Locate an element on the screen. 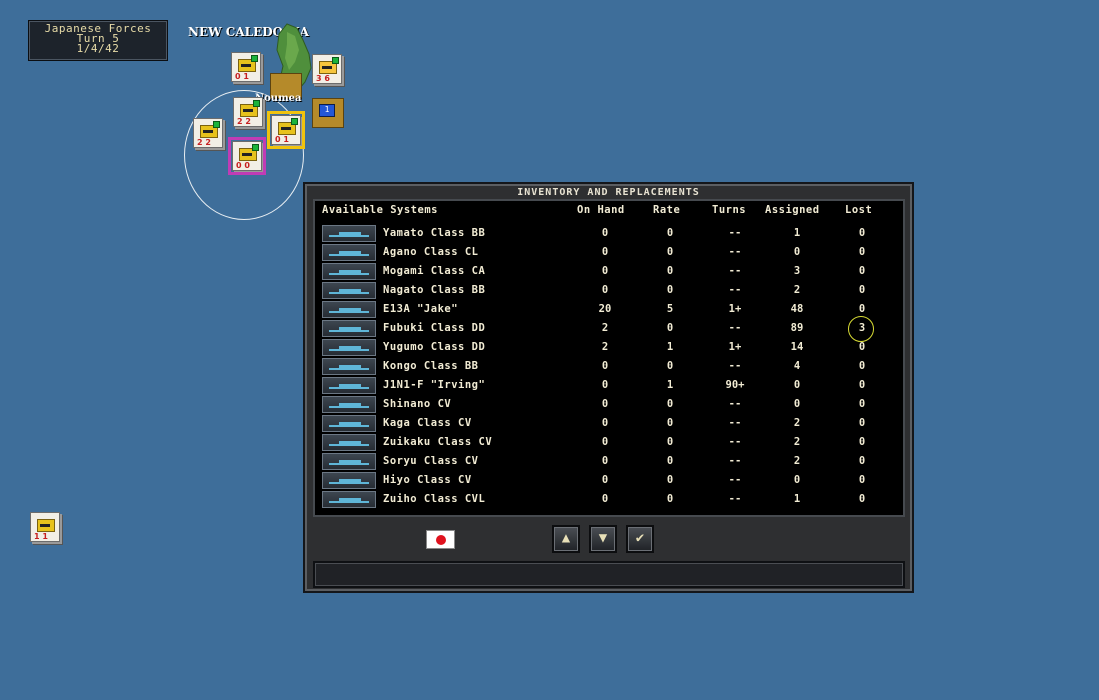 The height and width of the screenshot is (700, 1099). inventory-row: Fubuki Class DD 2 0 -- 89 3 is located at coordinates (609, 328).